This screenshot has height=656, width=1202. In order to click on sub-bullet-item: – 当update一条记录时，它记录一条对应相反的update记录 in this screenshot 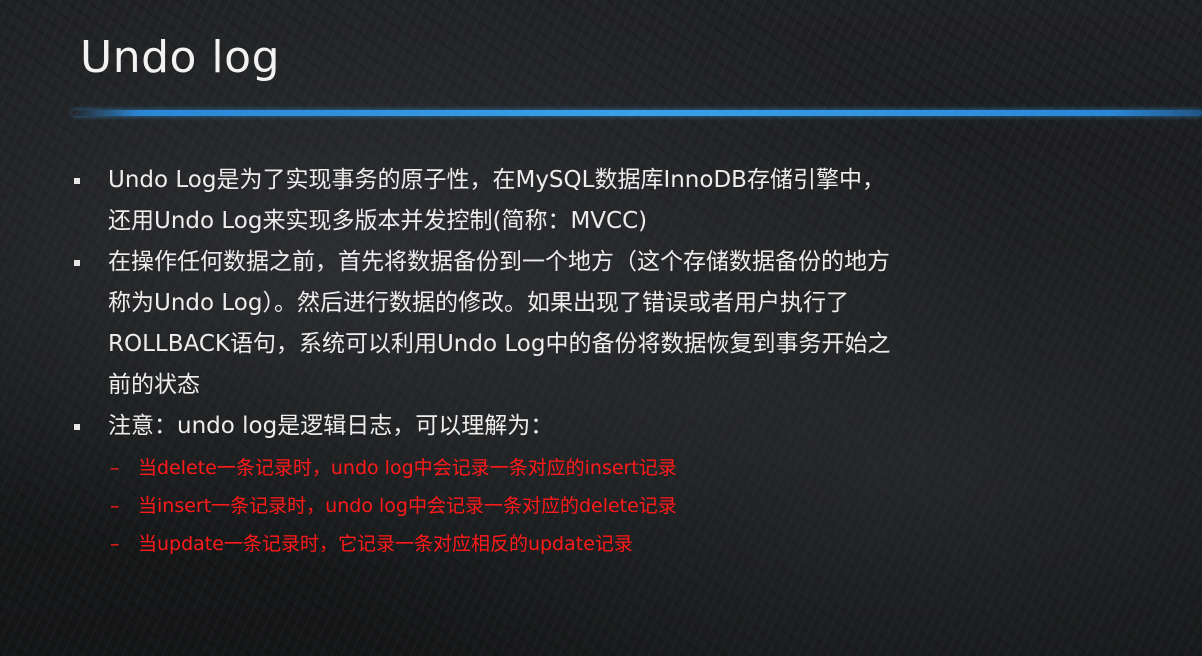, I will do `click(600, 544)`.